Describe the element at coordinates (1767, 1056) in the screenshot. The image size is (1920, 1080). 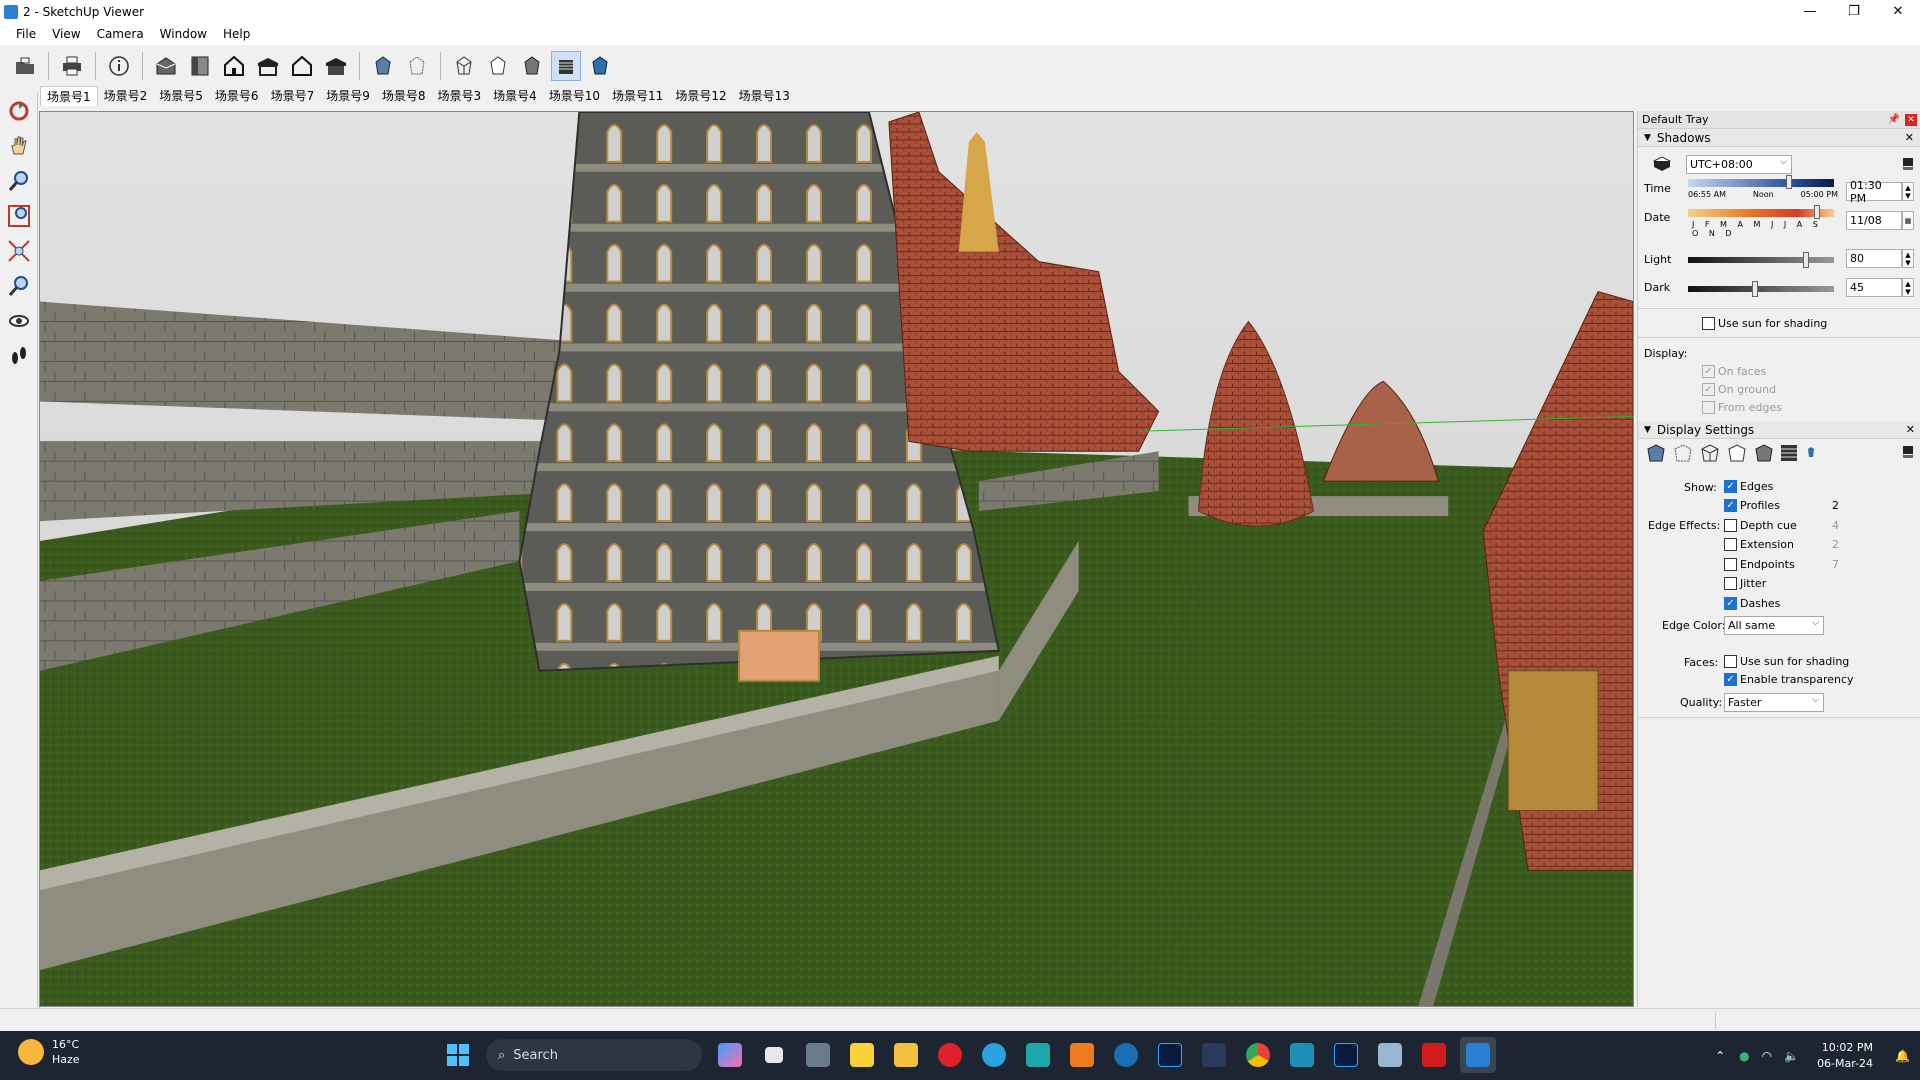
I see `wifi-icon: ◠` at that location.